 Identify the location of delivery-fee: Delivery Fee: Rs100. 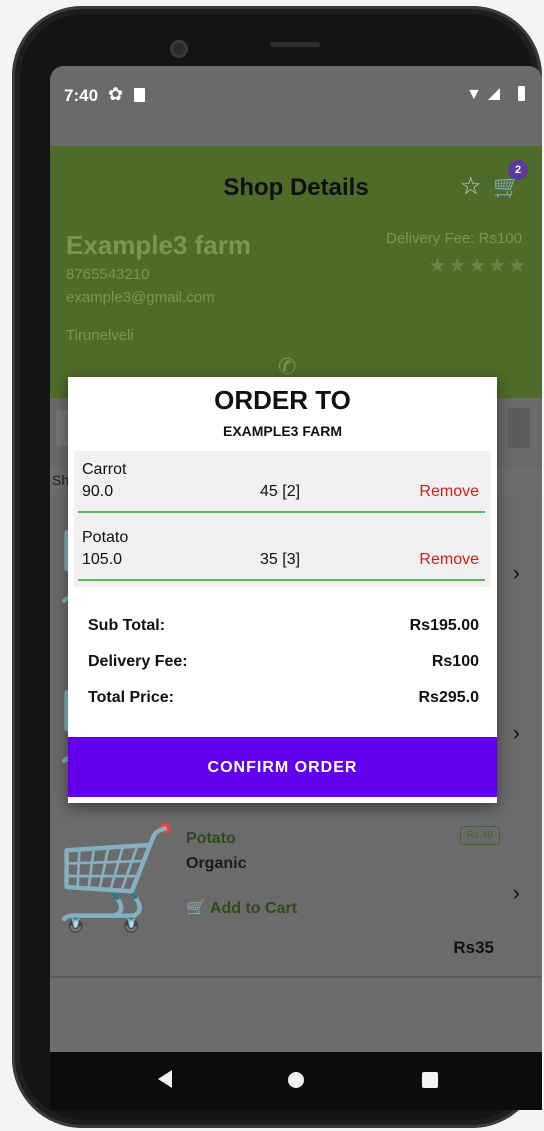
(454, 238).